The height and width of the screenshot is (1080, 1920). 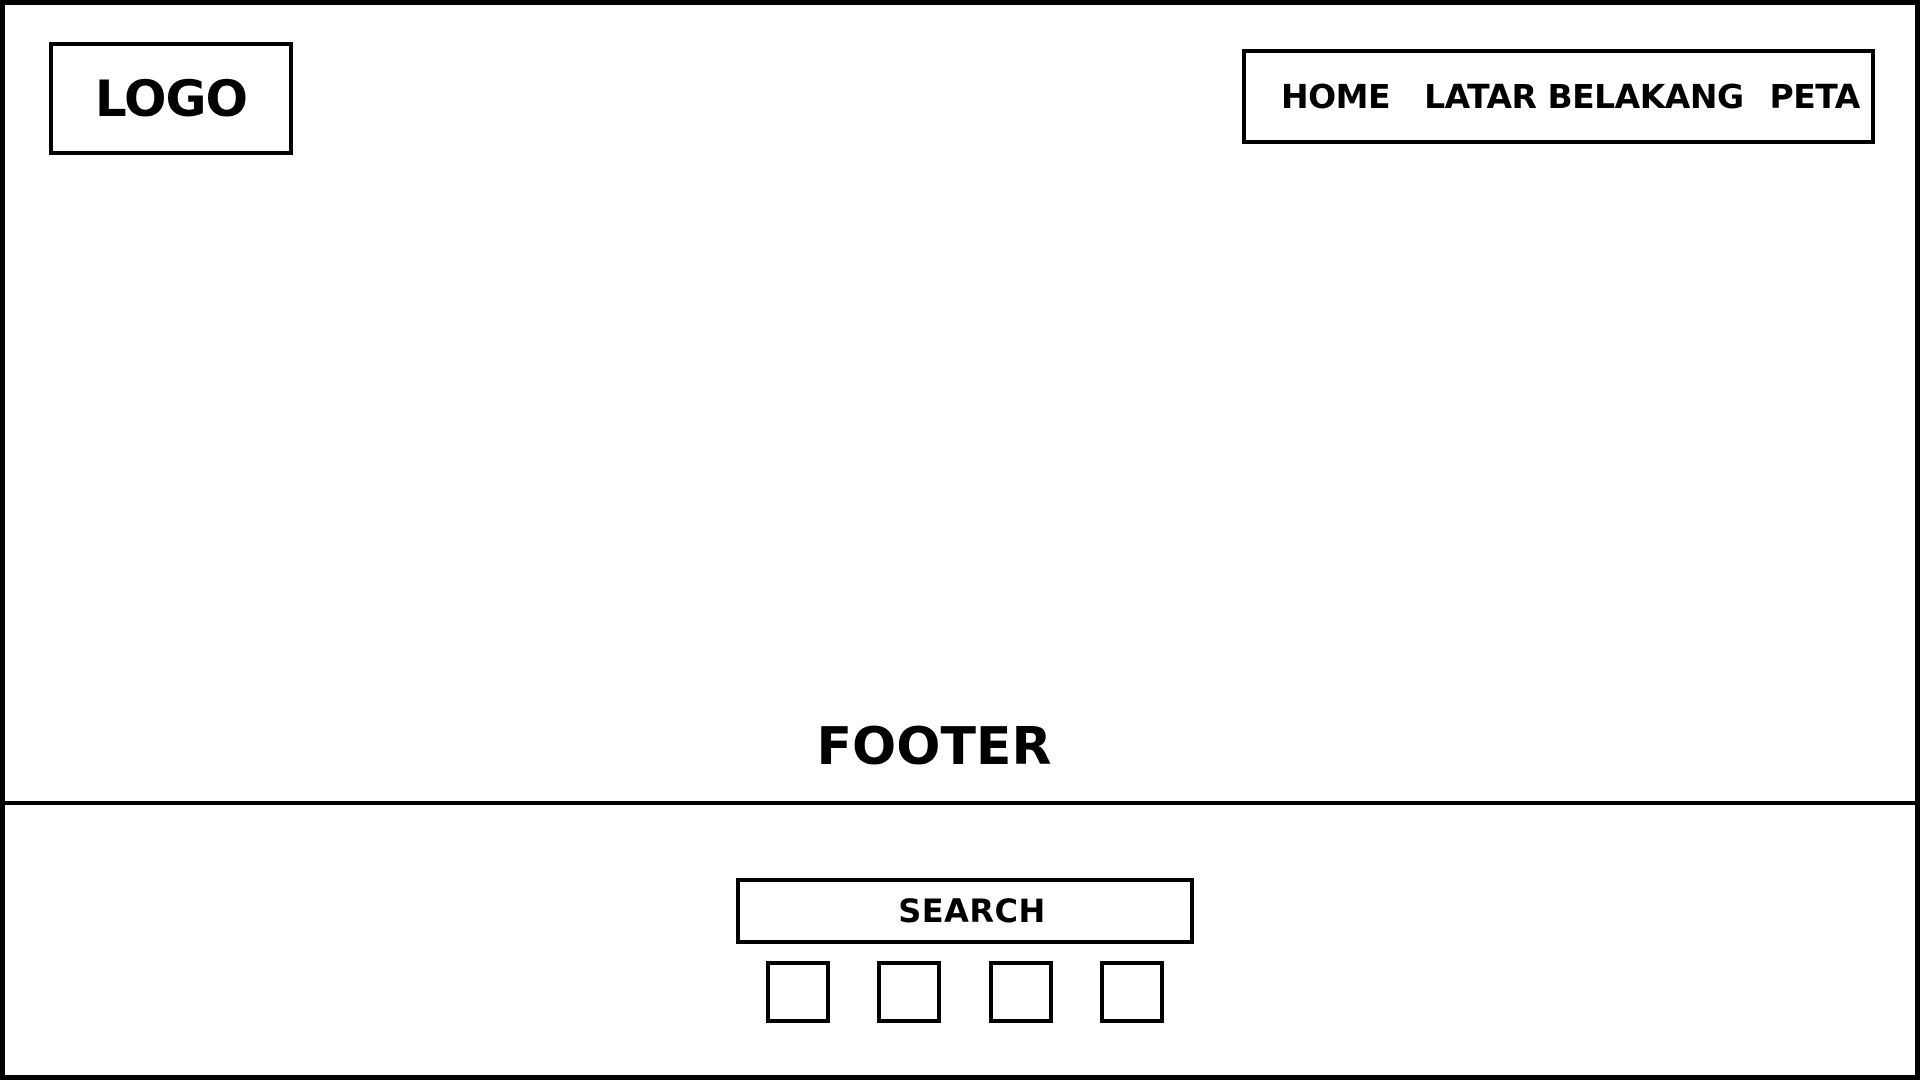 I want to click on footer-divider, so click(x=960, y=803).